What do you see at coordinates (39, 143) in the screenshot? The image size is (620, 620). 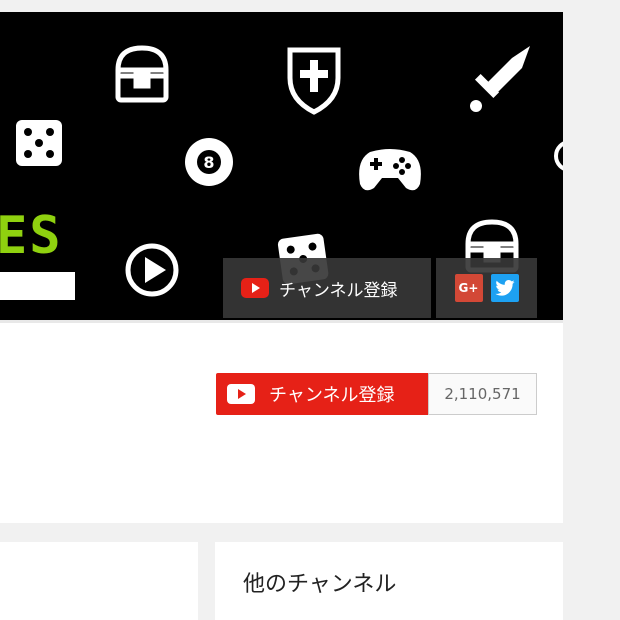 I see `dice-icon` at bounding box center [39, 143].